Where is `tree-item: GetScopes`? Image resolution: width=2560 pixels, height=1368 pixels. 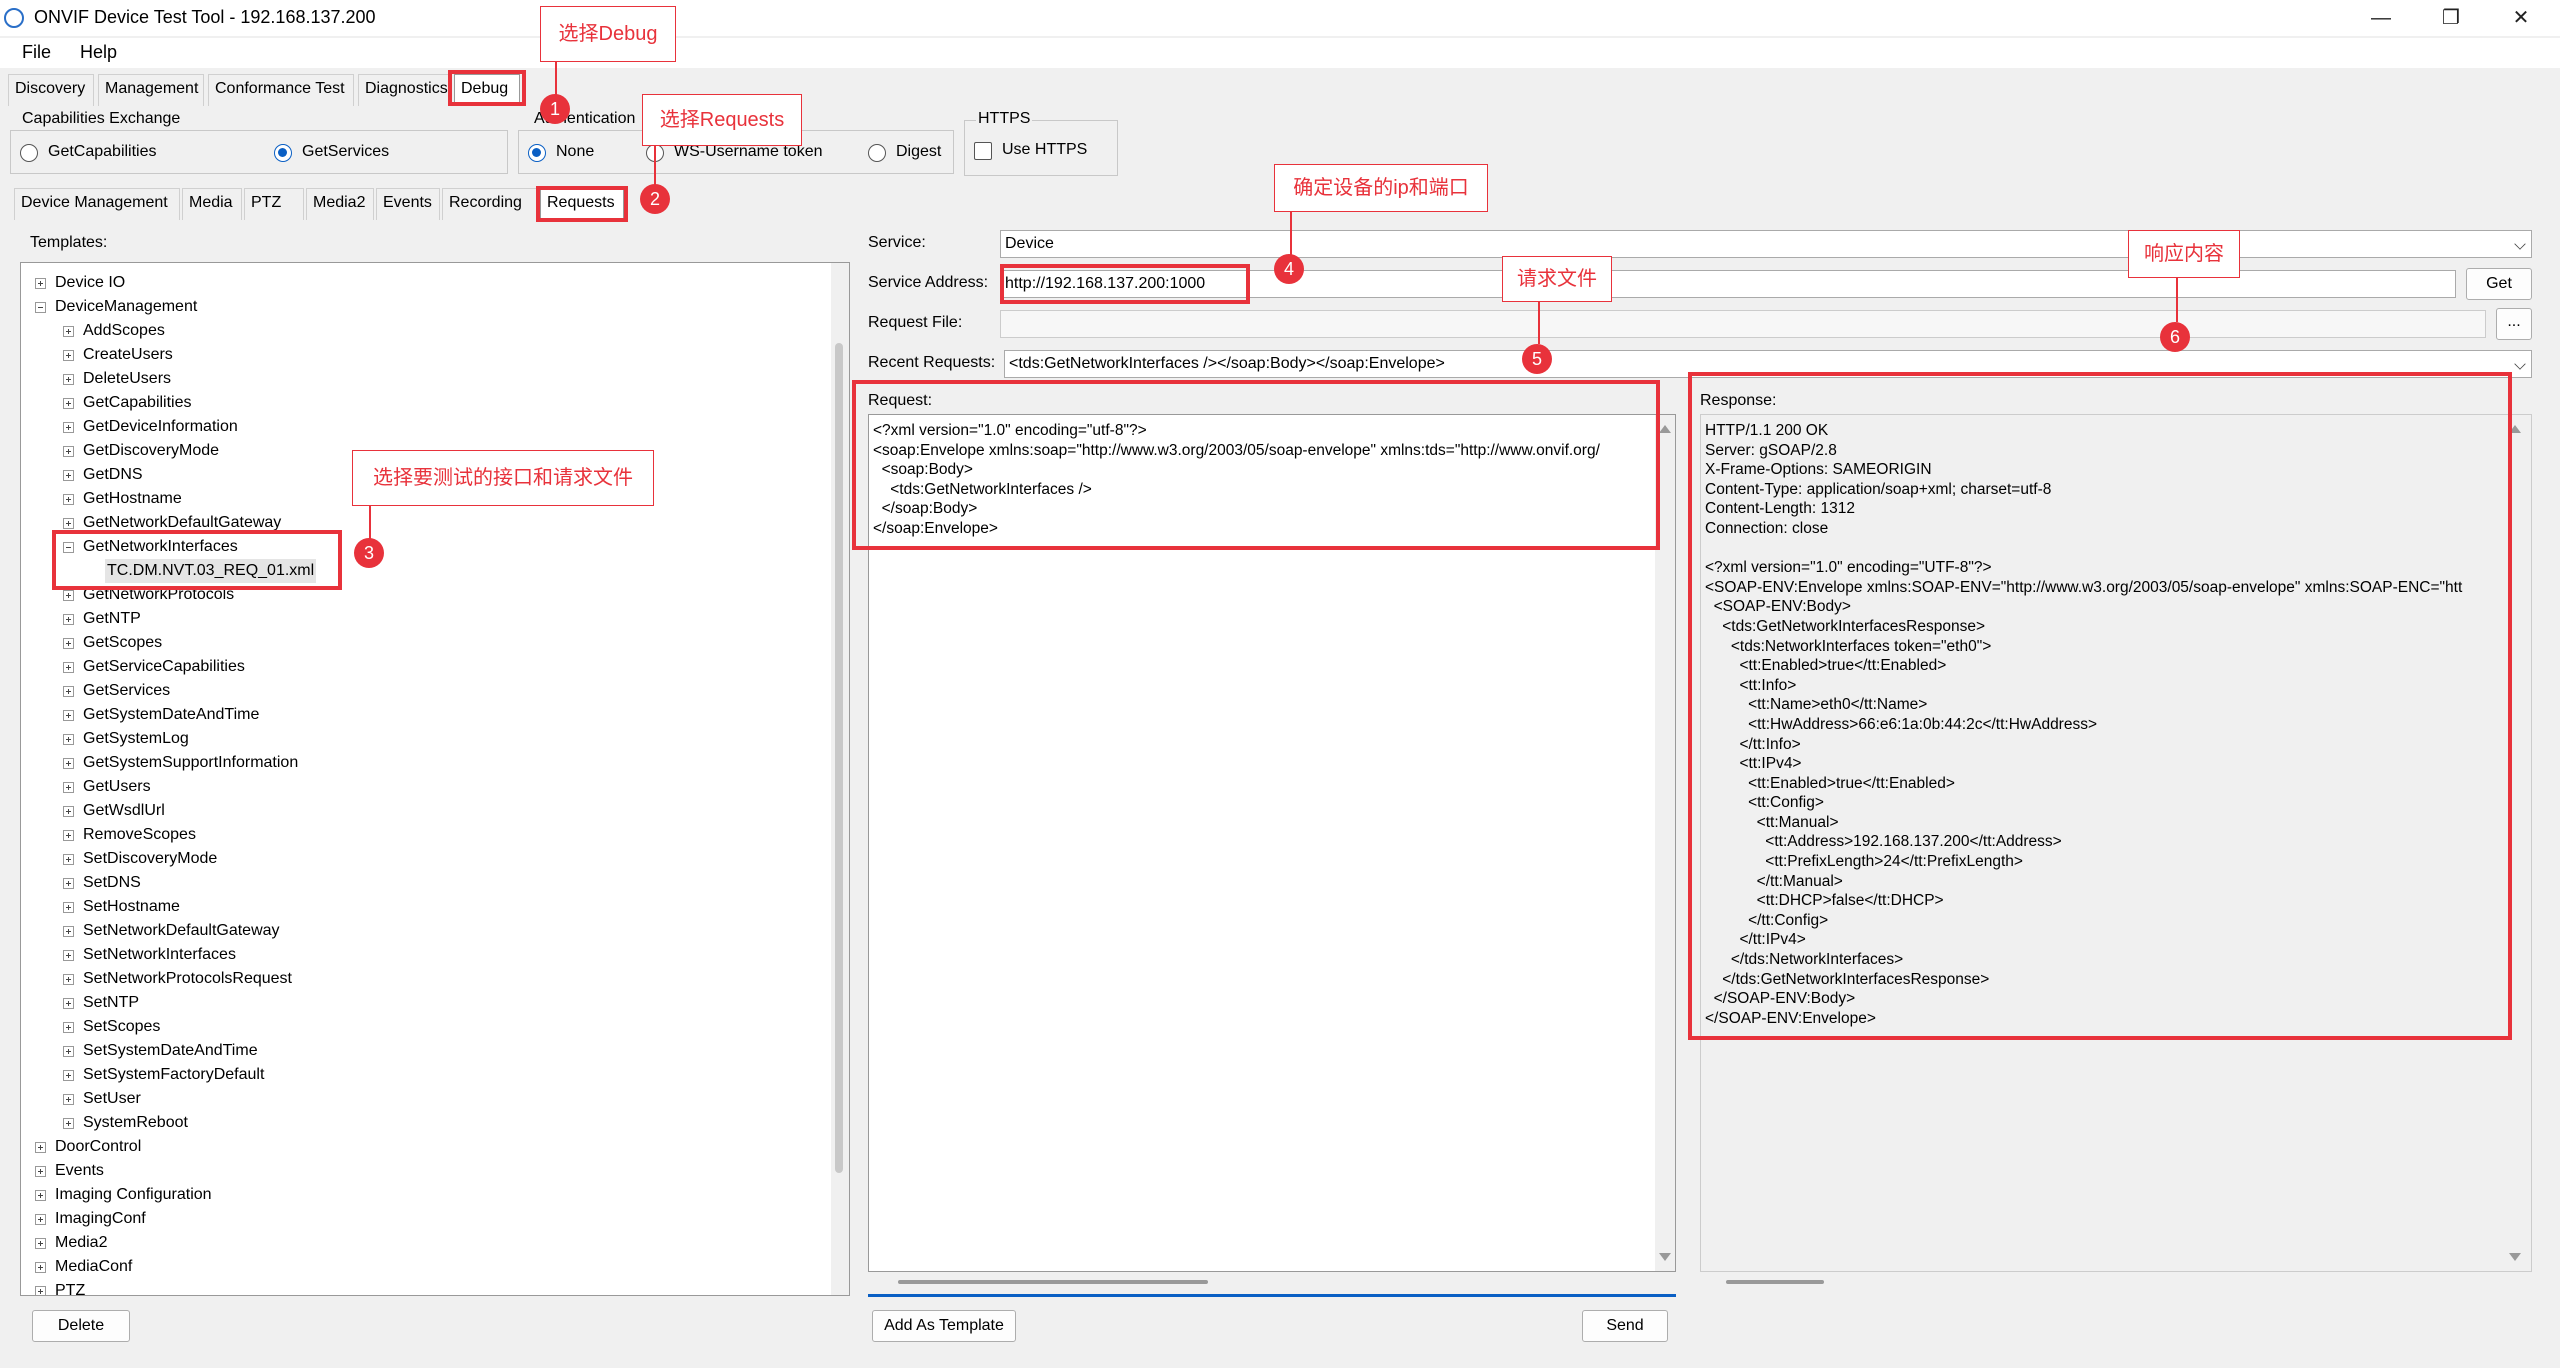 tree-item: GetScopes is located at coordinates (413, 643).